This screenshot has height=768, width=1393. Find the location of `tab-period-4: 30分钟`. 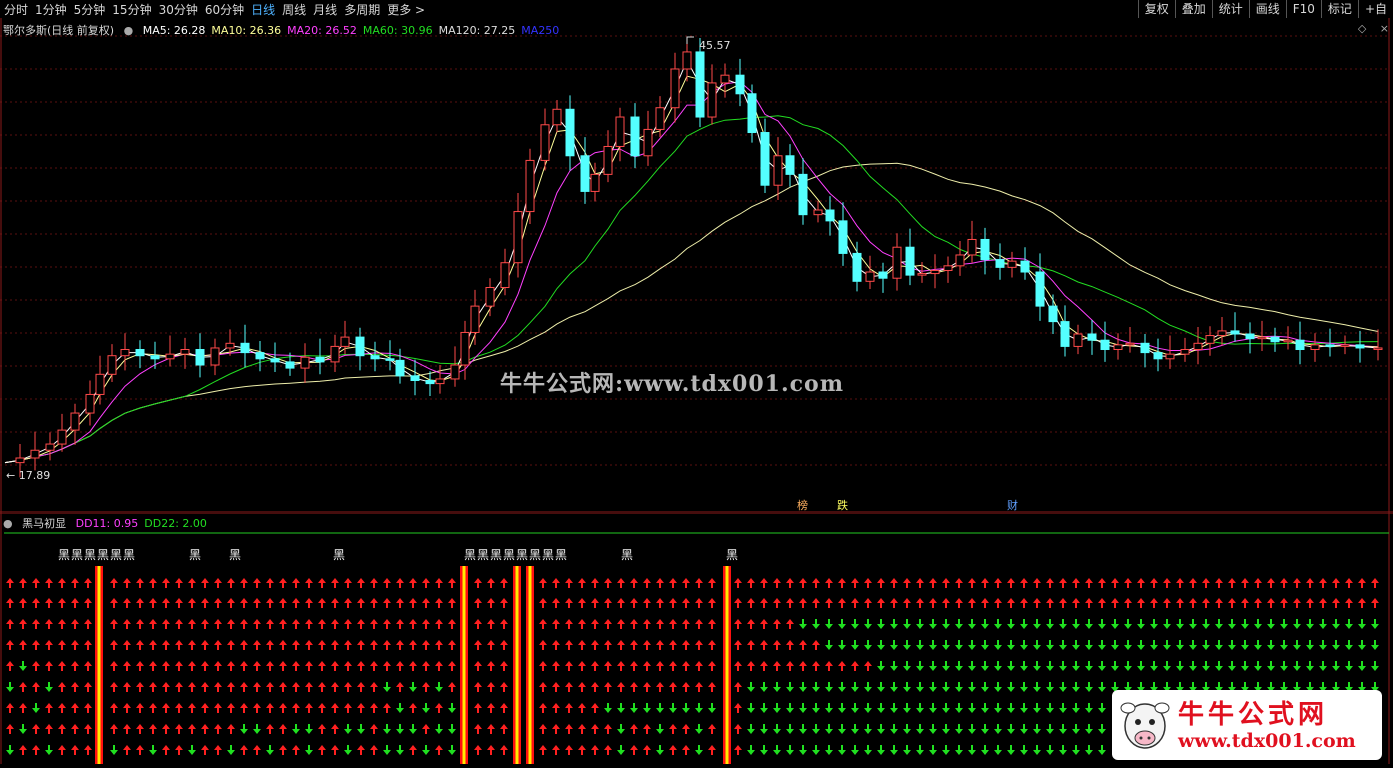

tab-period-4: 30分钟 is located at coordinates (178, 10).